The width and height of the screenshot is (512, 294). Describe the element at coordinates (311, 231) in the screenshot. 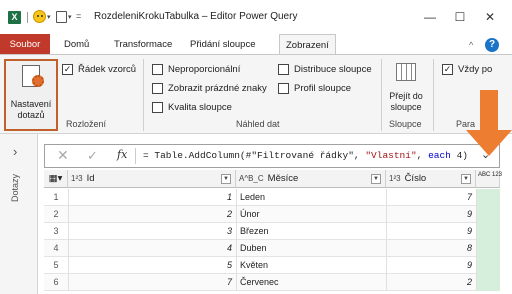

I see `cell-mesic: Březen` at that location.